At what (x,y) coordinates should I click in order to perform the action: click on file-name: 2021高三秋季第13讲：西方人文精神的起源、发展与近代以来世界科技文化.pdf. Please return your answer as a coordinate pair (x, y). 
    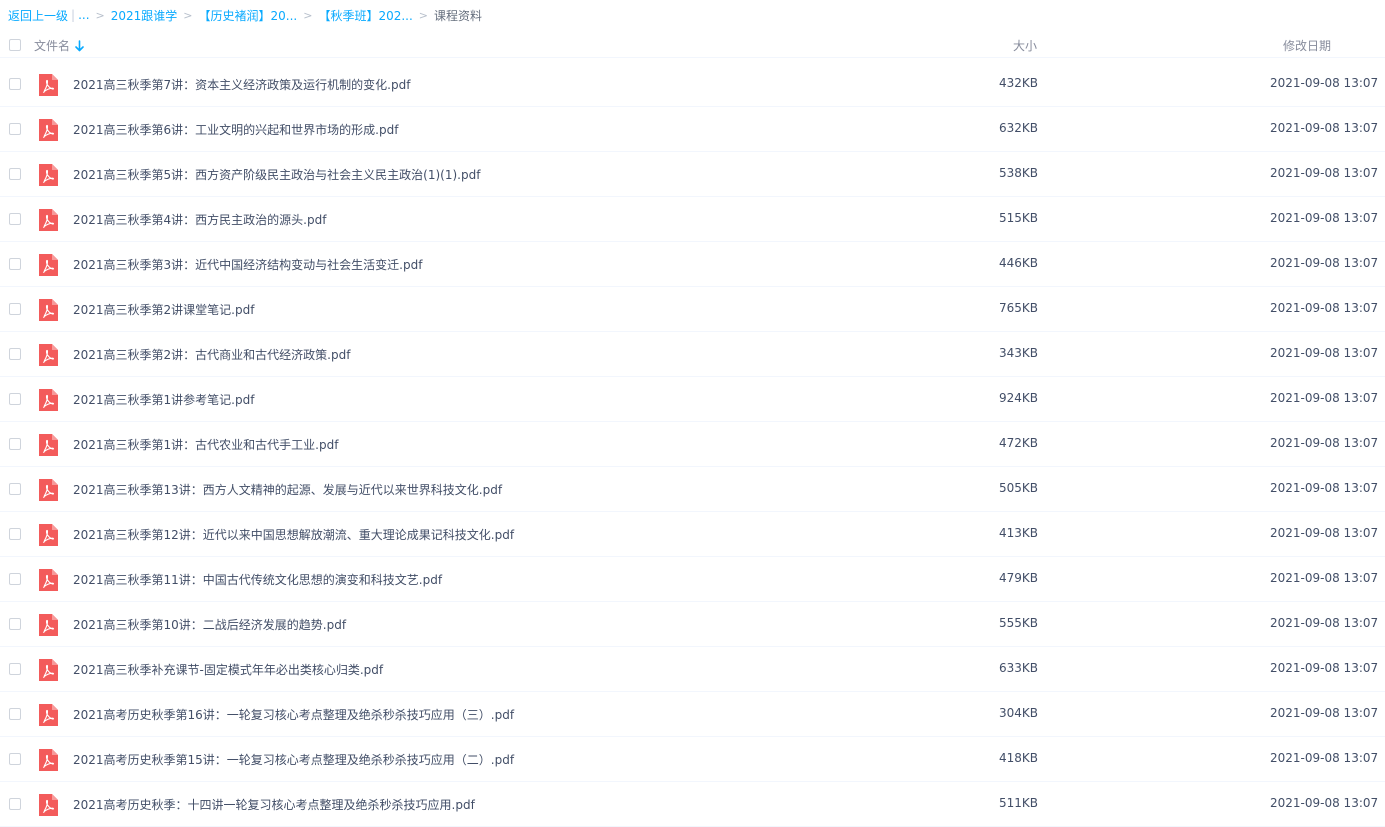
    Looking at the image, I should click on (287, 489).